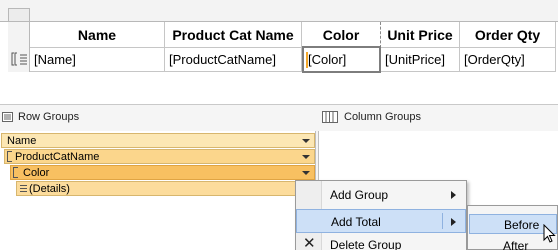 The image size is (558, 250). I want to click on selected-cell-outline, so click(341, 59).